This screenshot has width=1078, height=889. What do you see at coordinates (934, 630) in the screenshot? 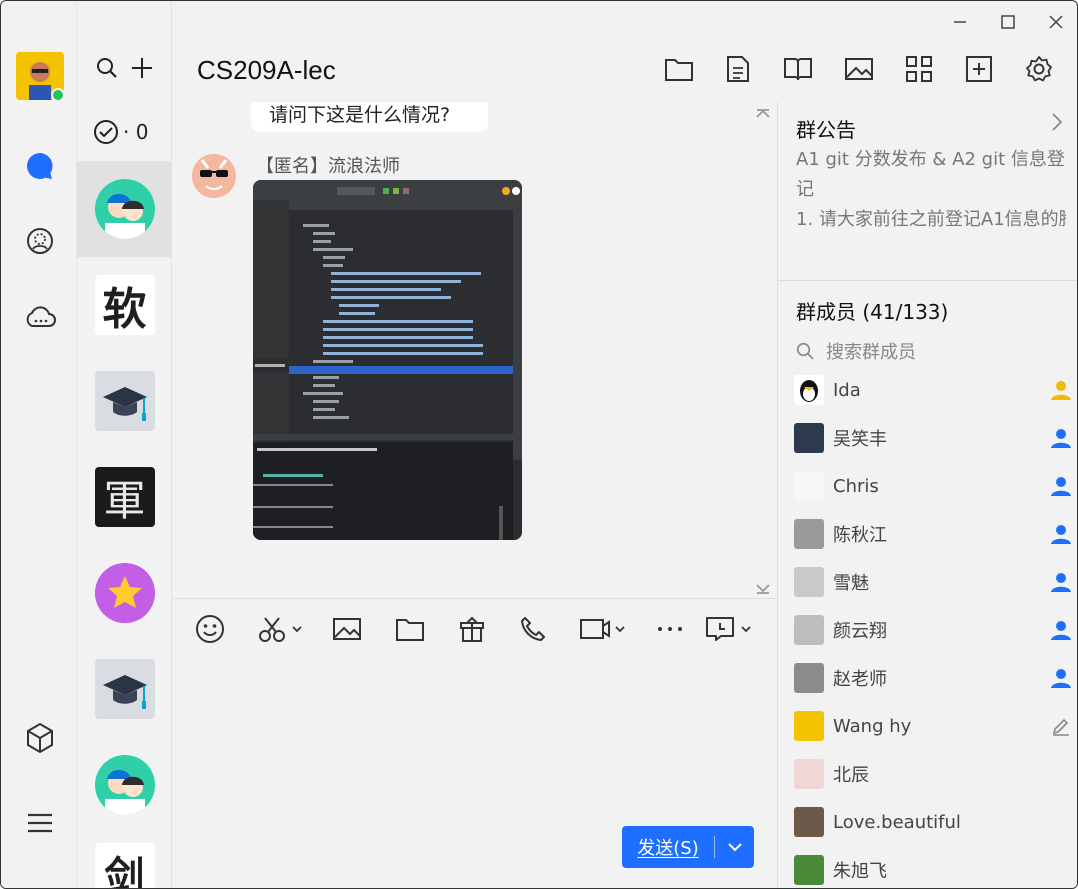
I see `member-row: 颜云翔` at bounding box center [934, 630].